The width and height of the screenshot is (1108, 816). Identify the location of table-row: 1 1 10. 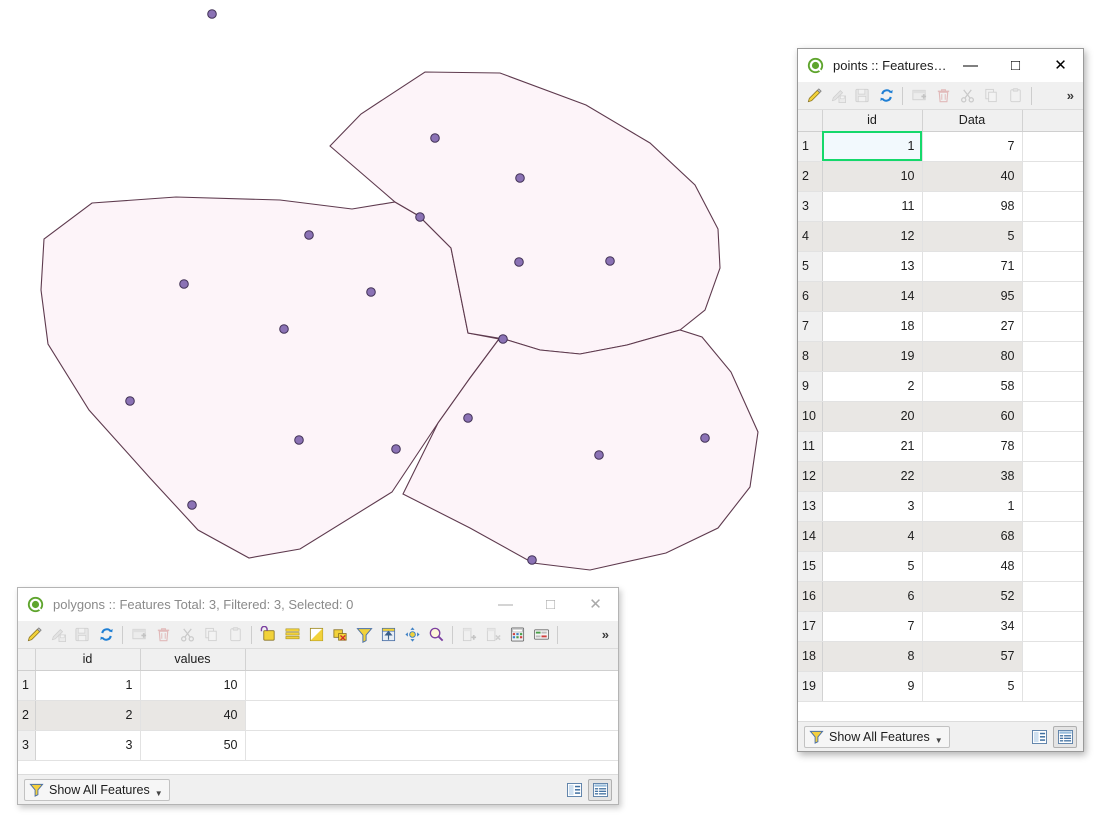
(318, 685).